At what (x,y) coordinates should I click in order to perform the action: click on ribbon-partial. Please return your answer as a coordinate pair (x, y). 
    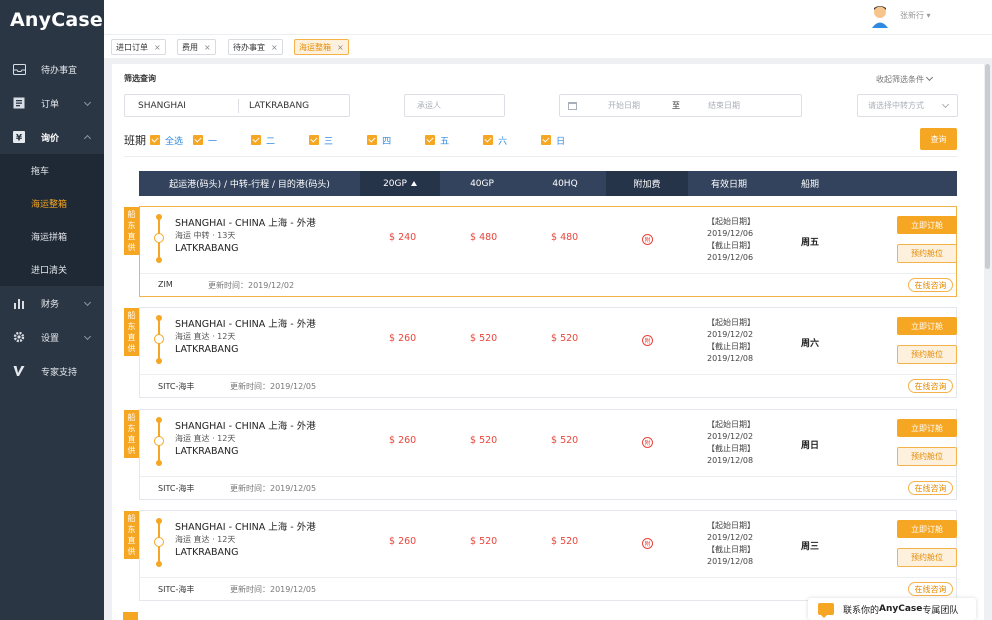
    Looking at the image, I should click on (130, 616).